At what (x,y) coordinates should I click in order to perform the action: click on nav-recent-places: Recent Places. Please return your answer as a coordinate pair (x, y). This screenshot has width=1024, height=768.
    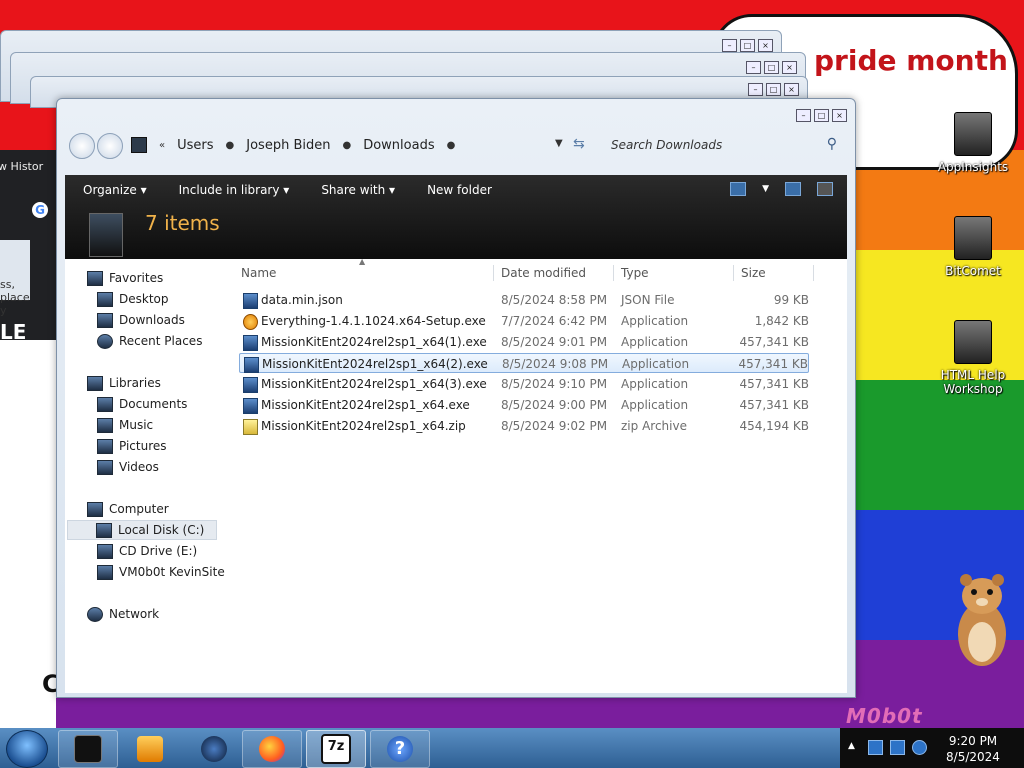
    Looking at the image, I should click on (149, 341).